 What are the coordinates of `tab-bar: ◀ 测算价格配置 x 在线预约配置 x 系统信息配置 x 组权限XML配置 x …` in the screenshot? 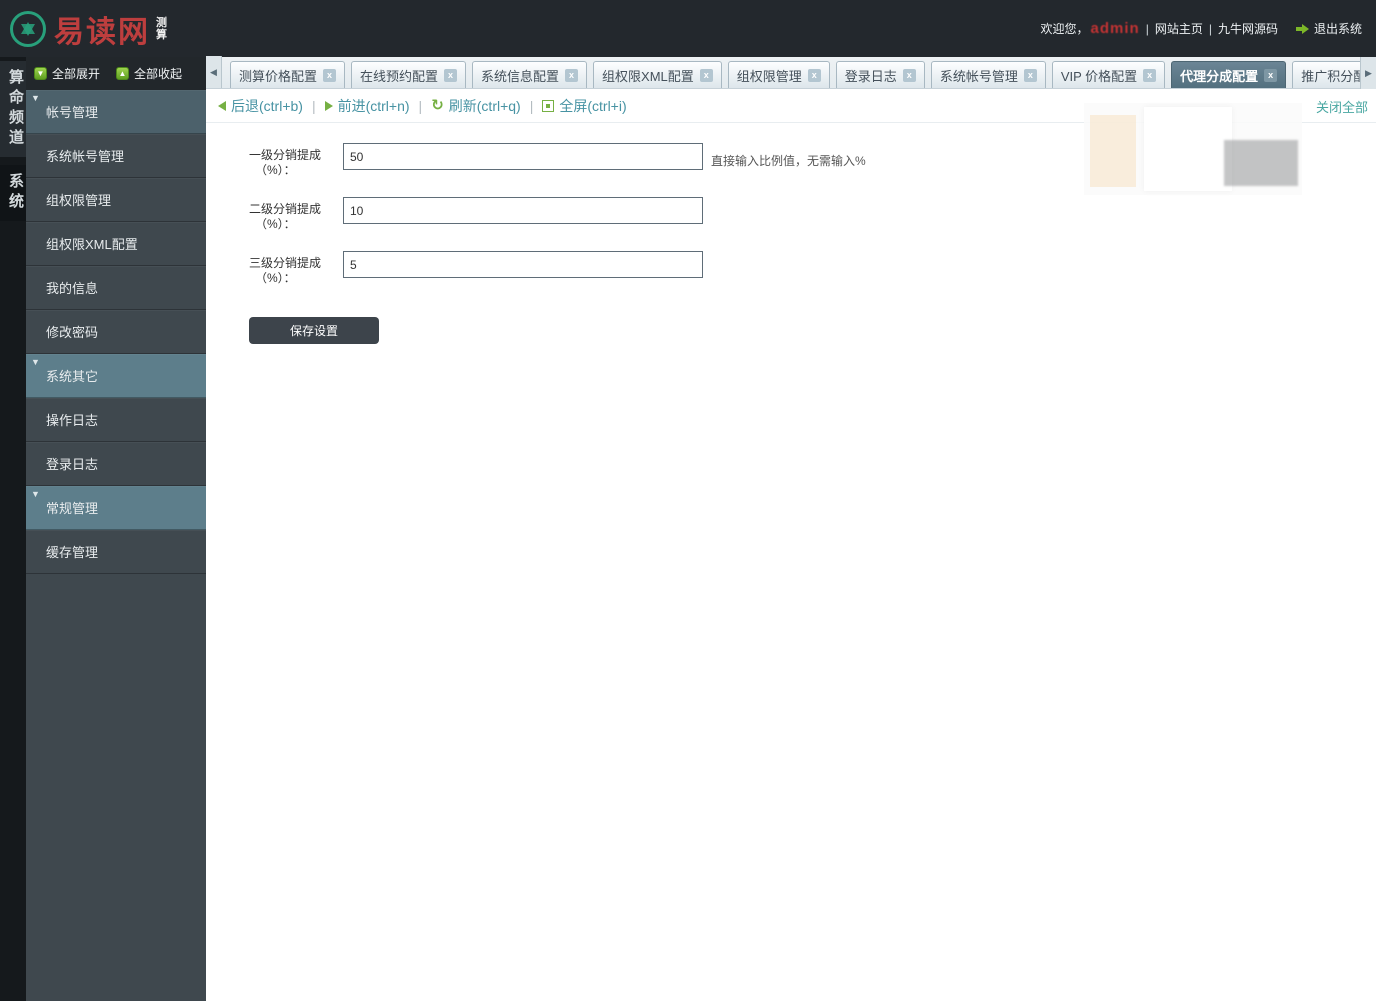 It's located at (791, 72).